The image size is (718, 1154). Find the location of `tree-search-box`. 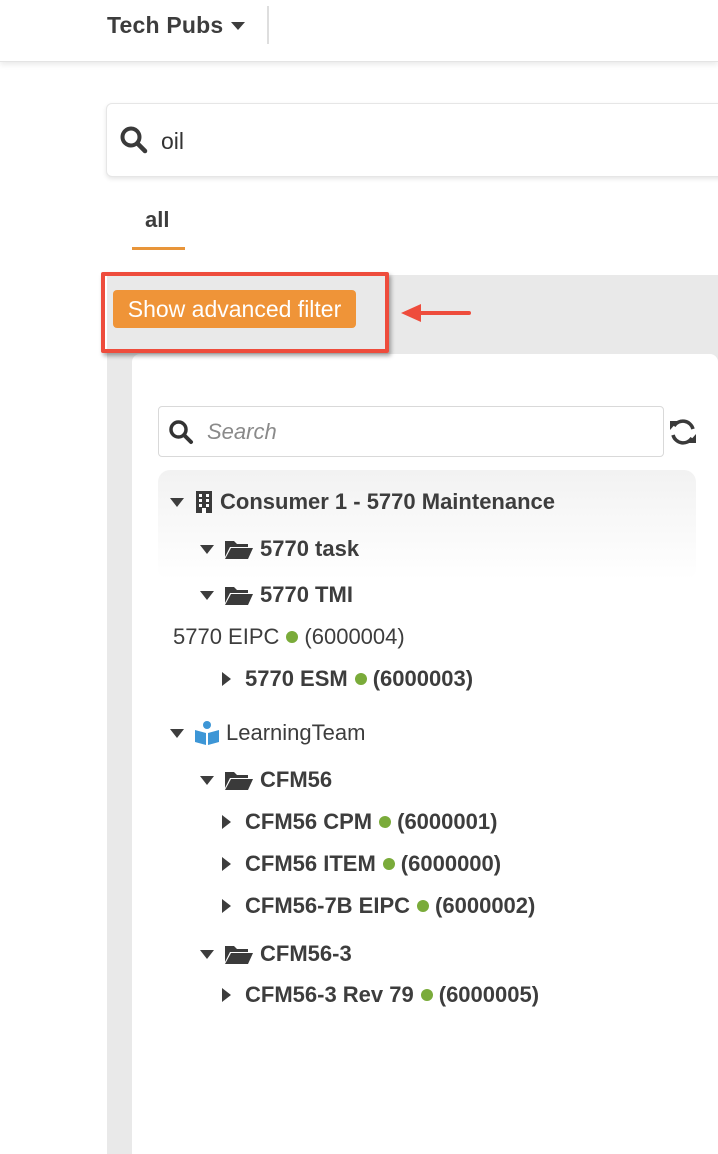

tree-search-box is located at coordinates (411, 431).